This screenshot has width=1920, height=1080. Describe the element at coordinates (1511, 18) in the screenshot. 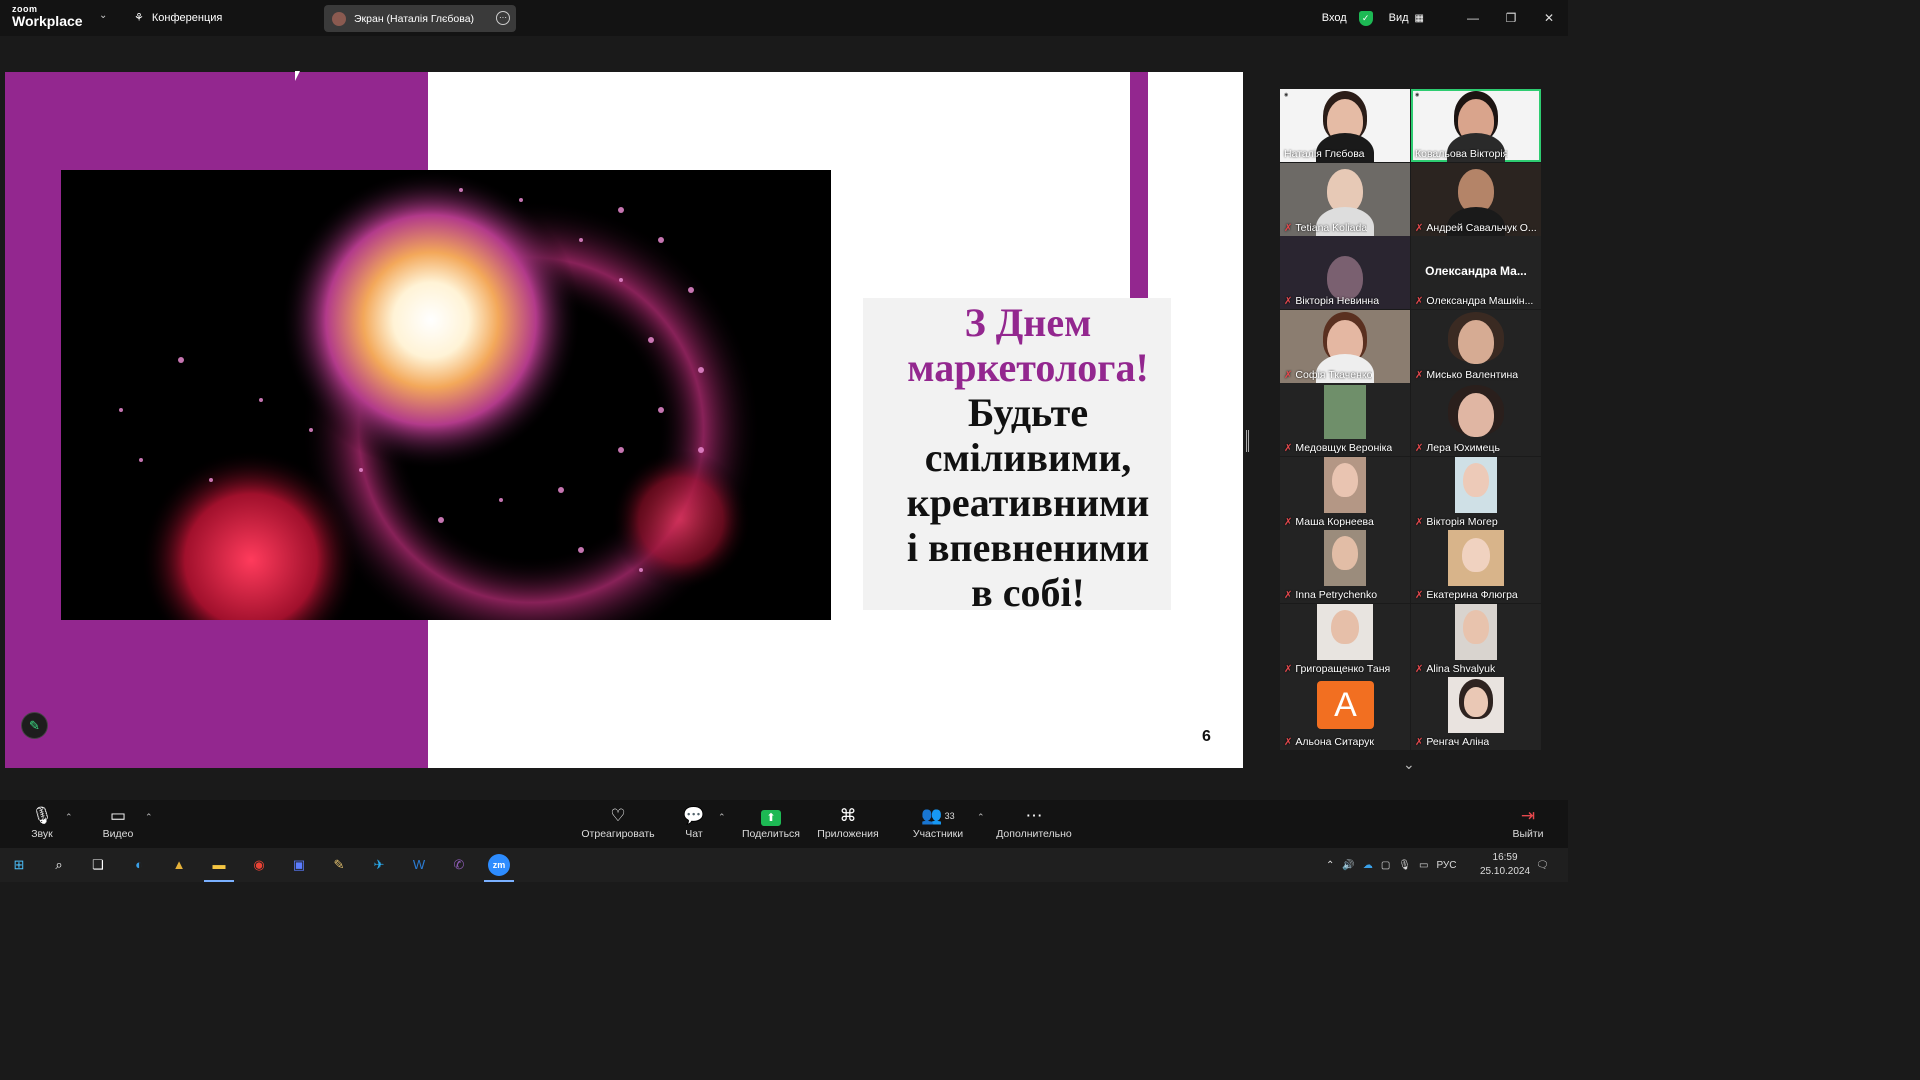

I see `restore-button: ❐` at that location.